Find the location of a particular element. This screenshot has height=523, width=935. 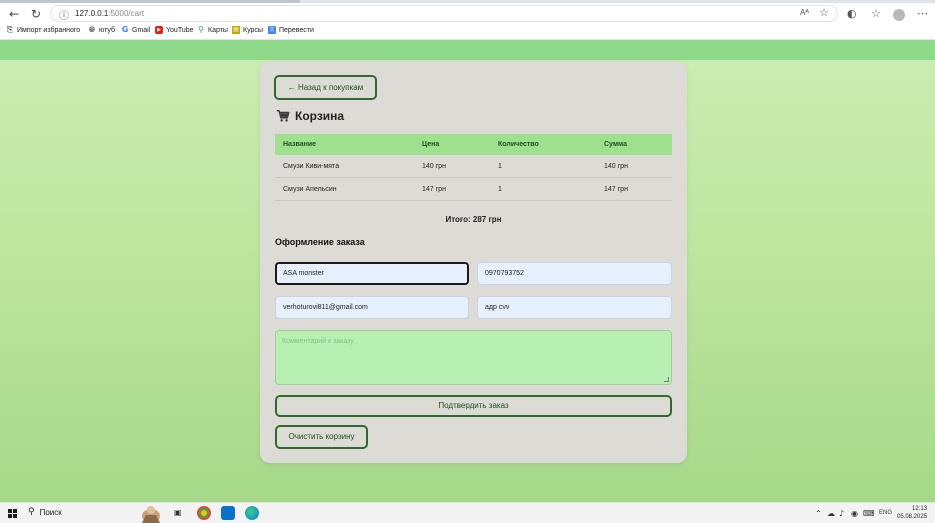

name-input: ASA monster is located at coordinates (372, 273).